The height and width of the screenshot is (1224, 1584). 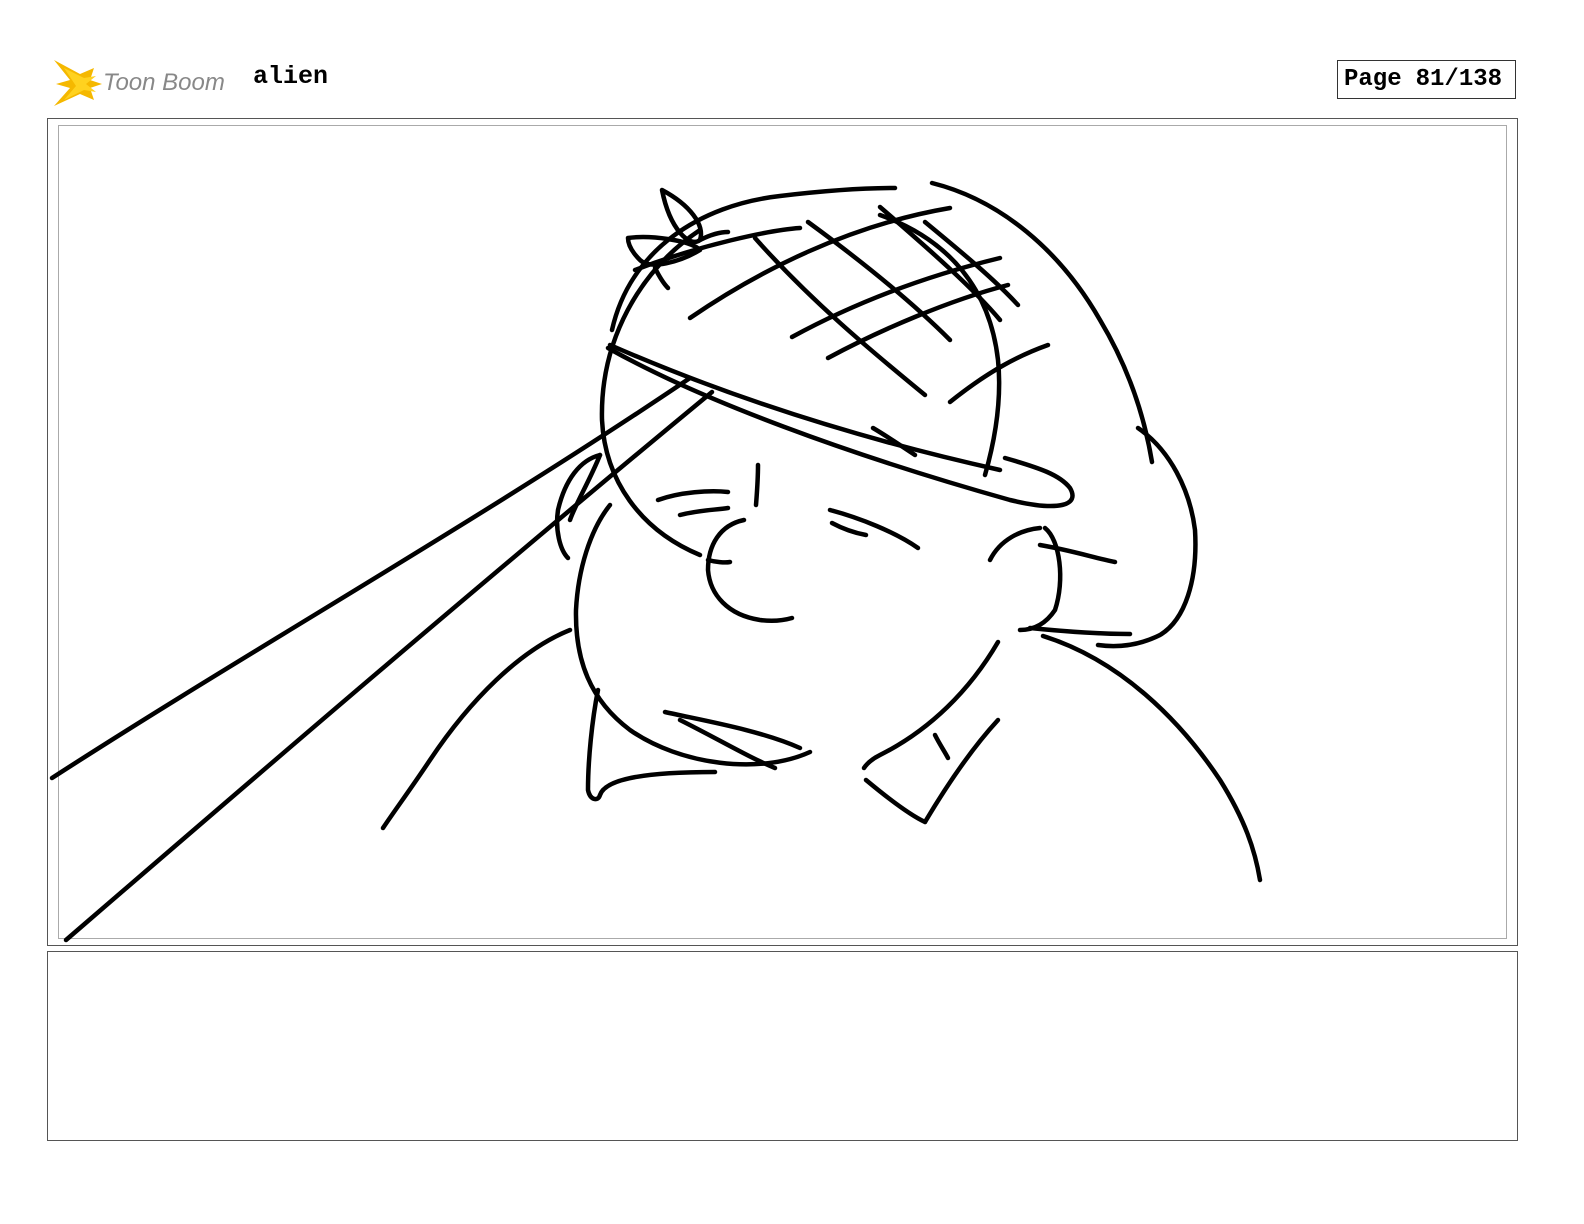 What do you see at coordinates (782, 1046) in the screenshot?
I see `panel-notes-box` at bounding box center [782, 1046].